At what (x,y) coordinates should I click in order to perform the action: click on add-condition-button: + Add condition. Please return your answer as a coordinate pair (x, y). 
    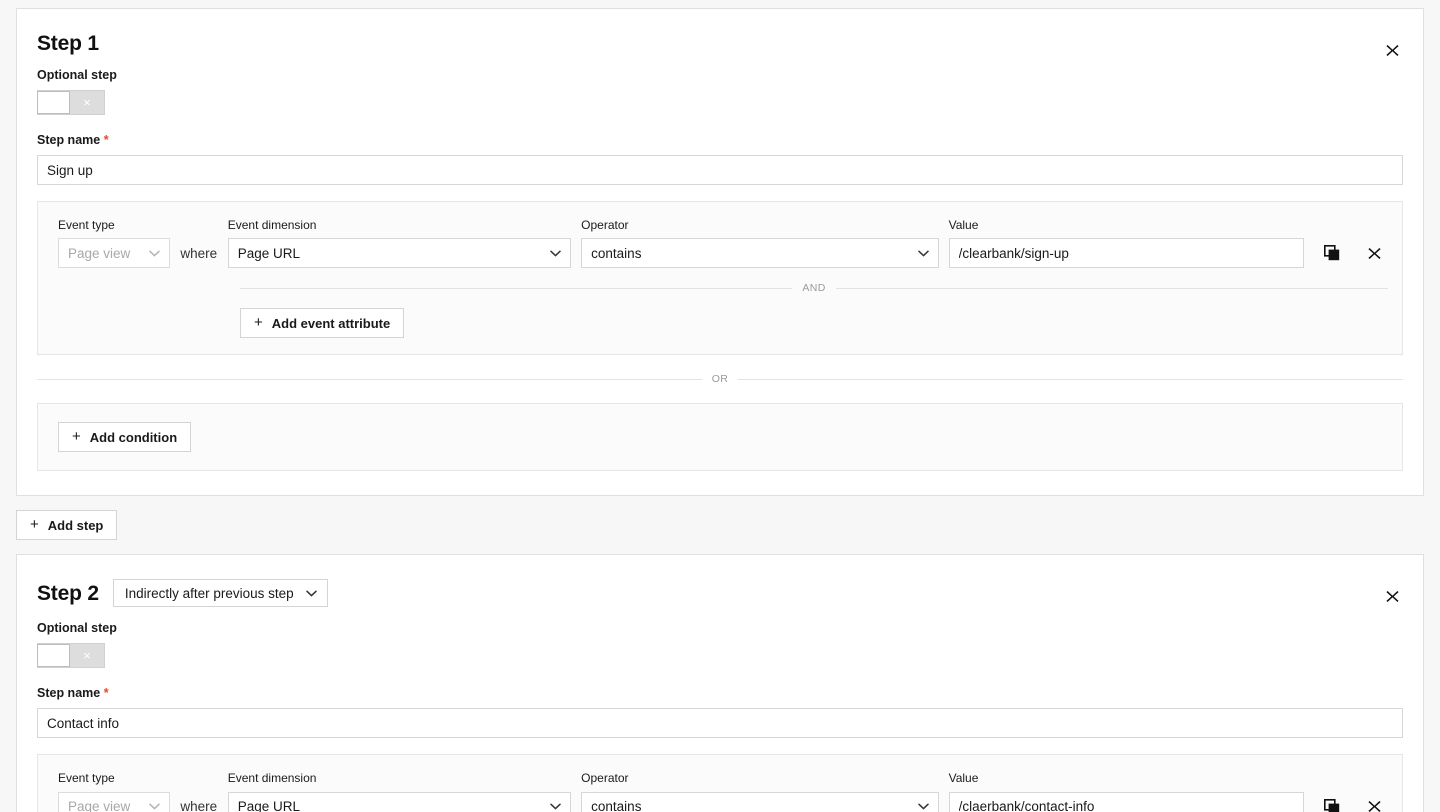
    Looking at the image, I should click on (125, 437).